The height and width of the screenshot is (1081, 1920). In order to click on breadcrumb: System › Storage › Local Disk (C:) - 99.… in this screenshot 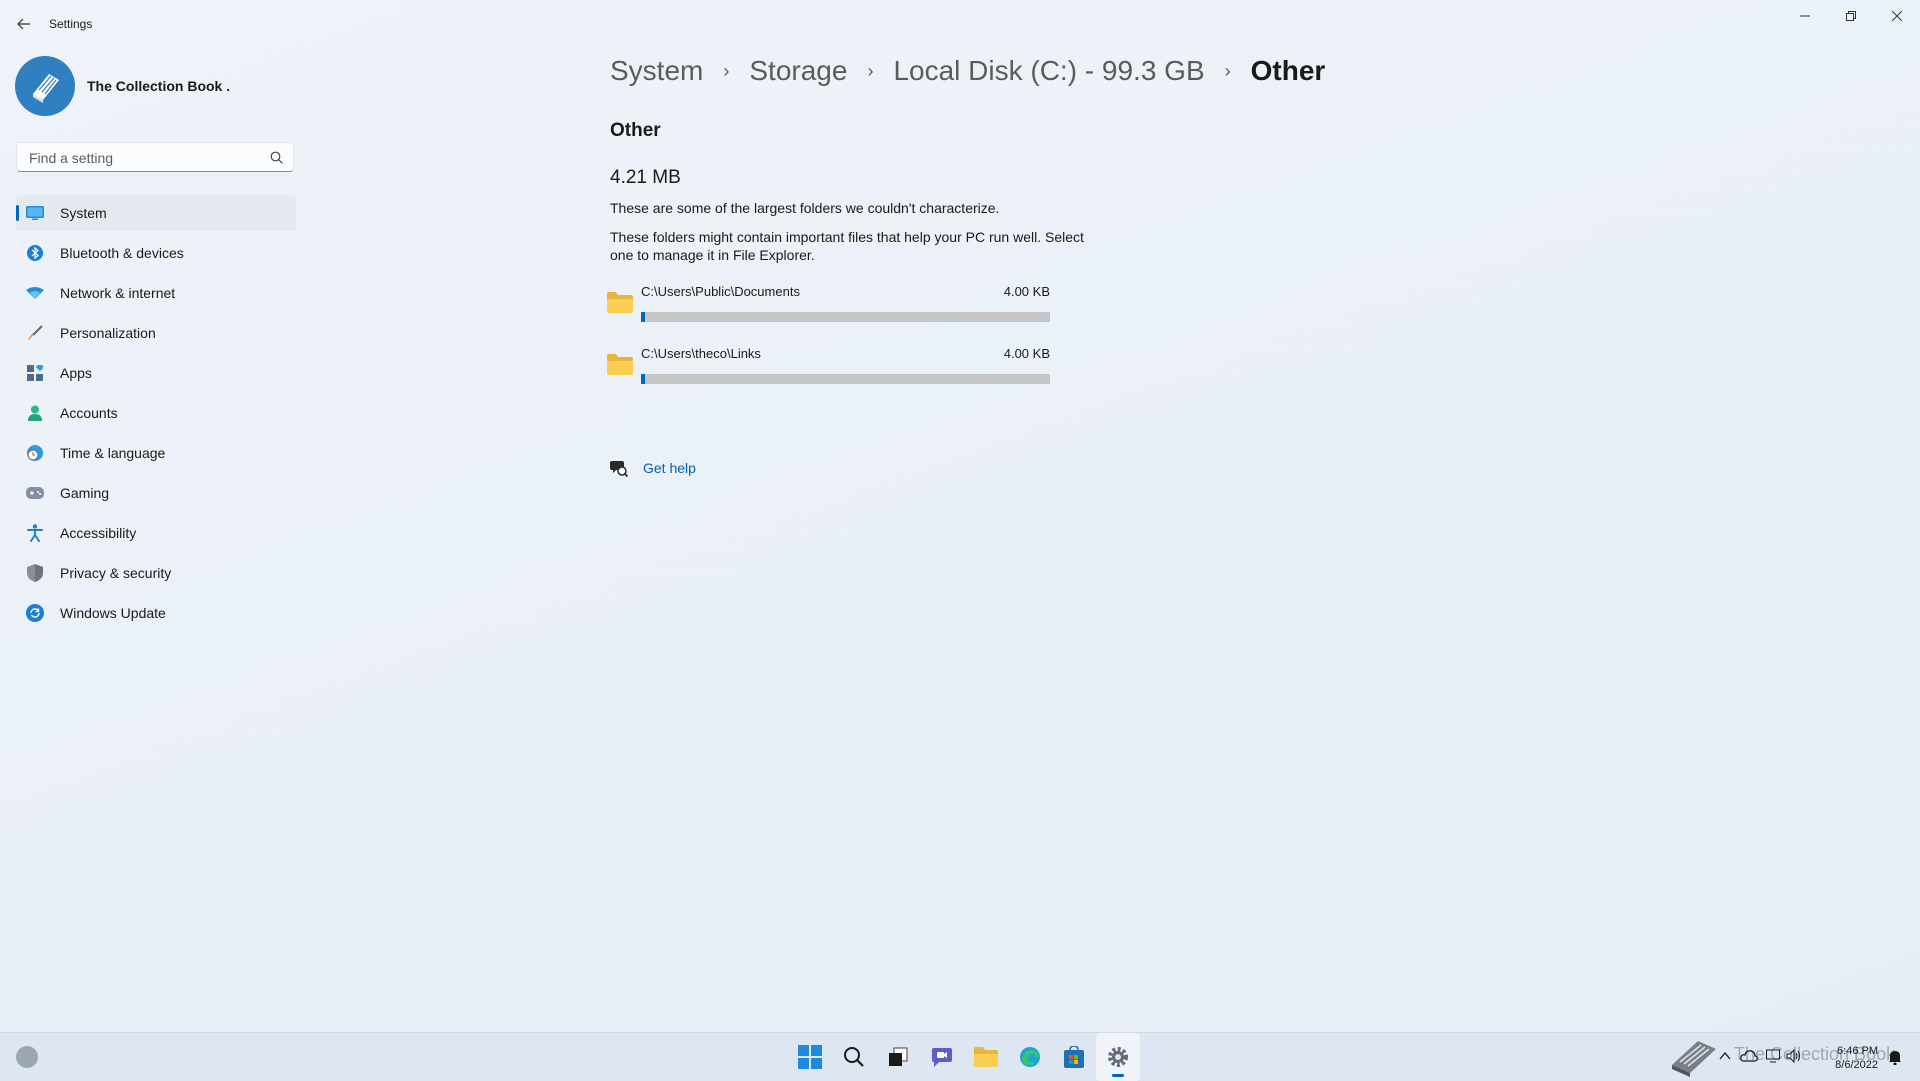, I will do `click(967, 71)`.